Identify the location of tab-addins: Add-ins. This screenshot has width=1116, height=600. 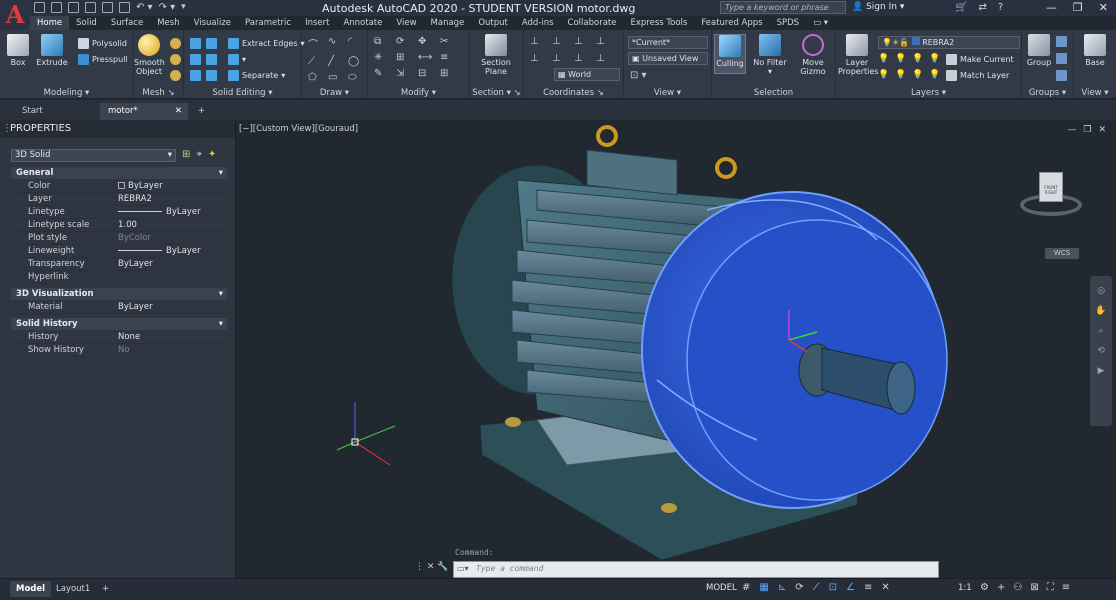
(538, 23).